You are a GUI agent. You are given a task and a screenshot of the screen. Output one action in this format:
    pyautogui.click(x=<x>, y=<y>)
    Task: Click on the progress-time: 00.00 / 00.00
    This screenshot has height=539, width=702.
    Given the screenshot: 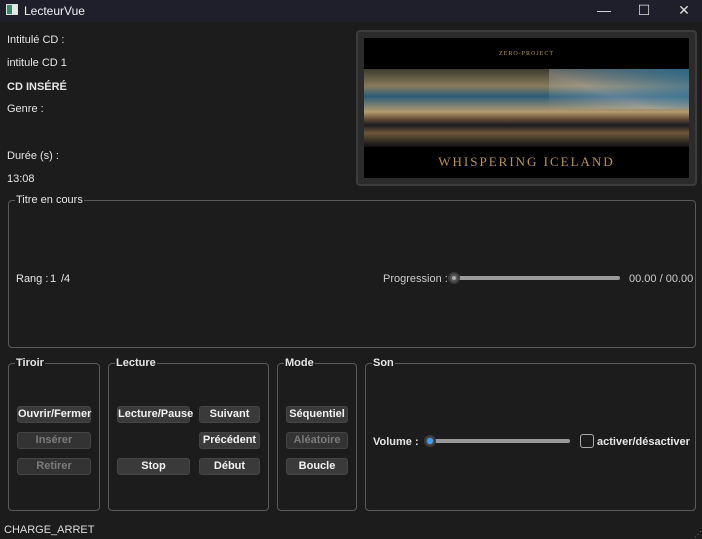 What is the action you would take?
    pyautogui.click(x=661, y=279)
    